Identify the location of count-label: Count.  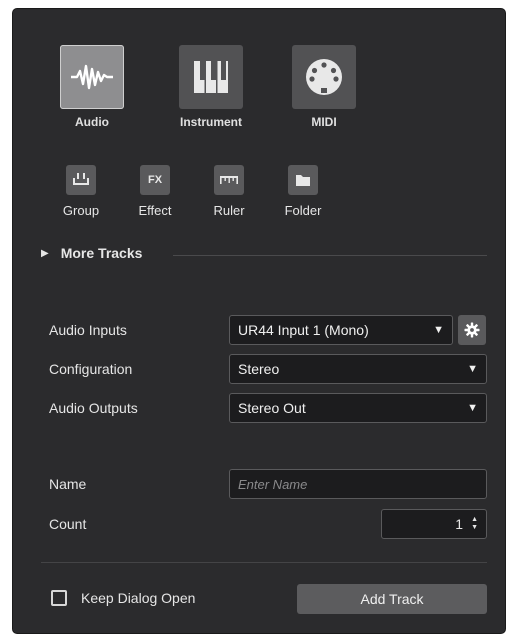
(68, 524).